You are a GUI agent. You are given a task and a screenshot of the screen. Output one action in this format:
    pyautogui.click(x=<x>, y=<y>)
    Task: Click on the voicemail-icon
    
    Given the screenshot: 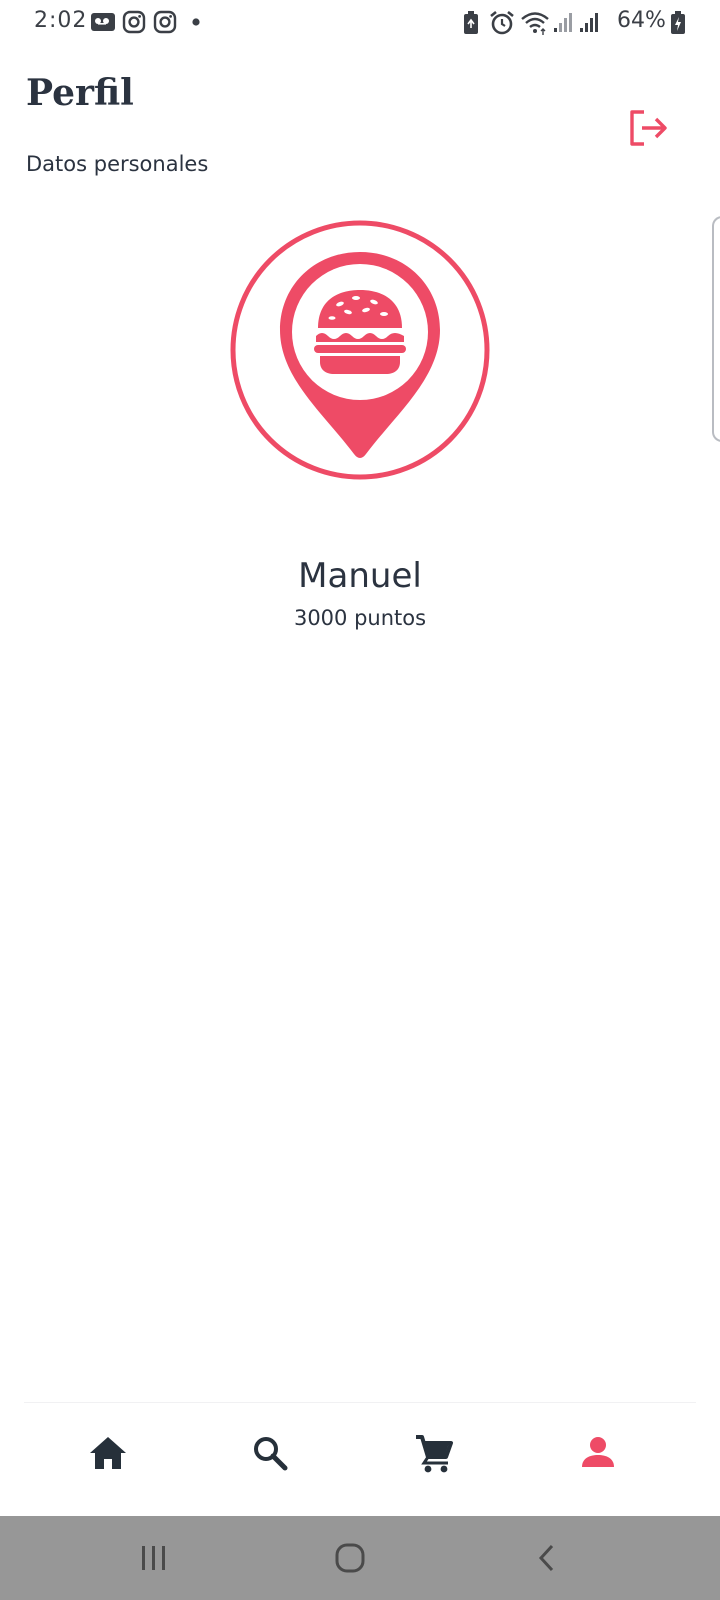 What is the action you would take?
    pyautogui.click(x=103, y=22)
    